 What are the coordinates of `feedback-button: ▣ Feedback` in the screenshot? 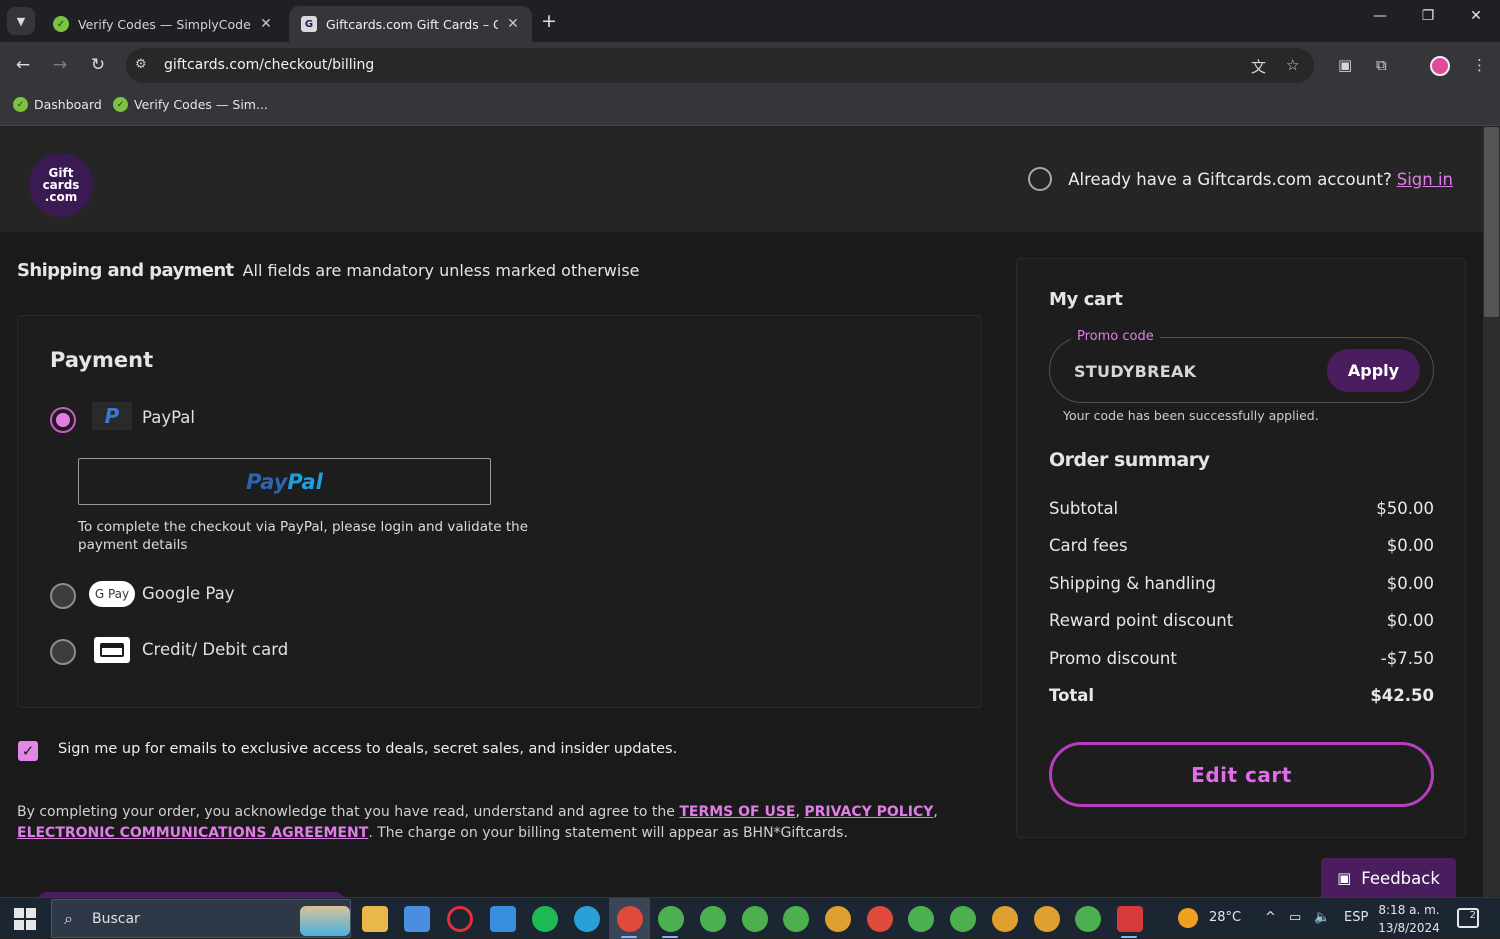 It's located at (1388, 878).